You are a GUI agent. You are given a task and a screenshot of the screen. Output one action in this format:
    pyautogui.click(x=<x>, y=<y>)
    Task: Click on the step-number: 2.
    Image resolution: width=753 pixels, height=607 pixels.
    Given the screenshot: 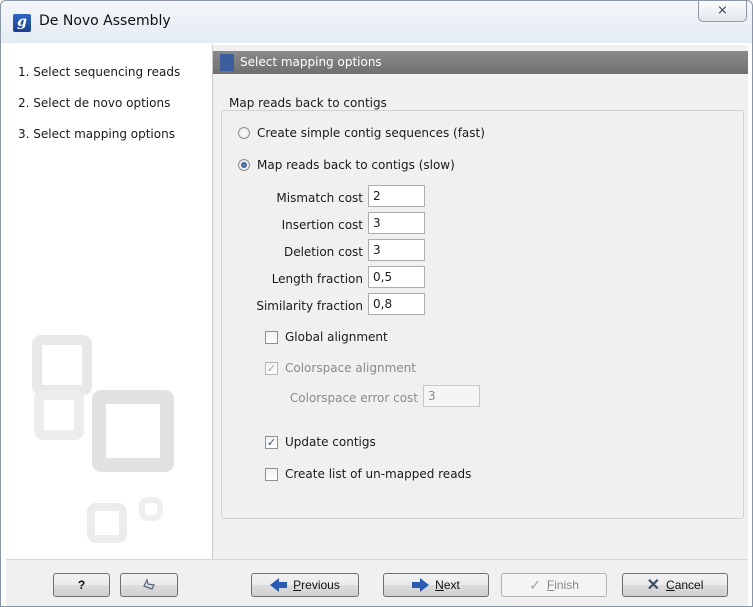 What is the action you would take?
    pyautogui.click(x=24, y=103)
    